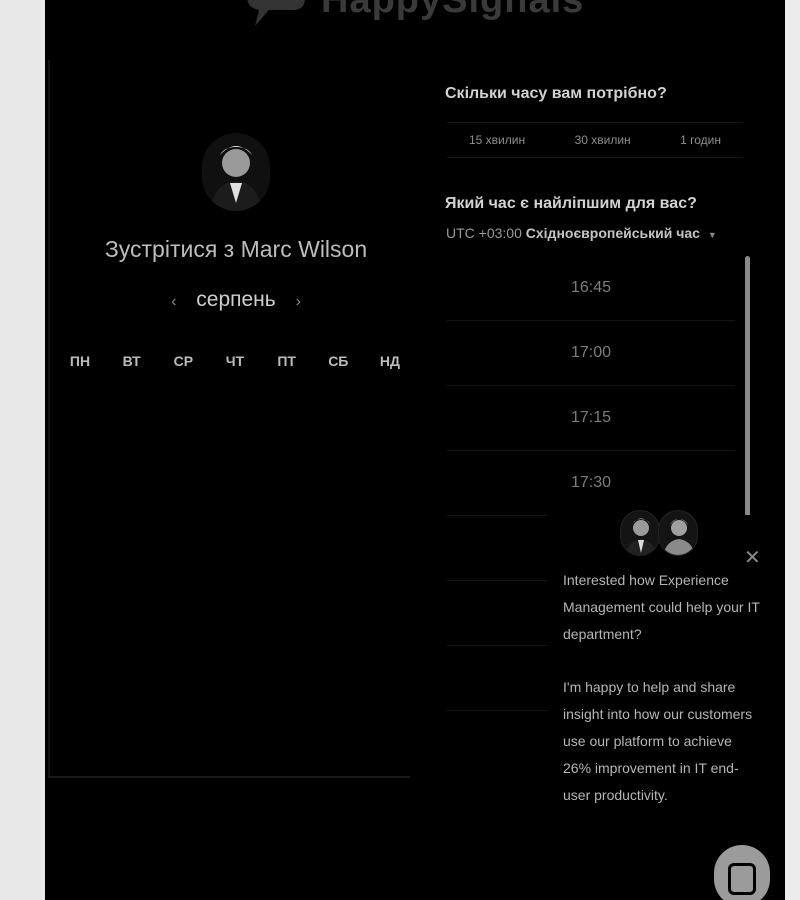 The height and width of the screenshot is (900, 800). Describe the element at coordinates (389, 361) in the screenshot. I see `weekday-label: НД` at that location.